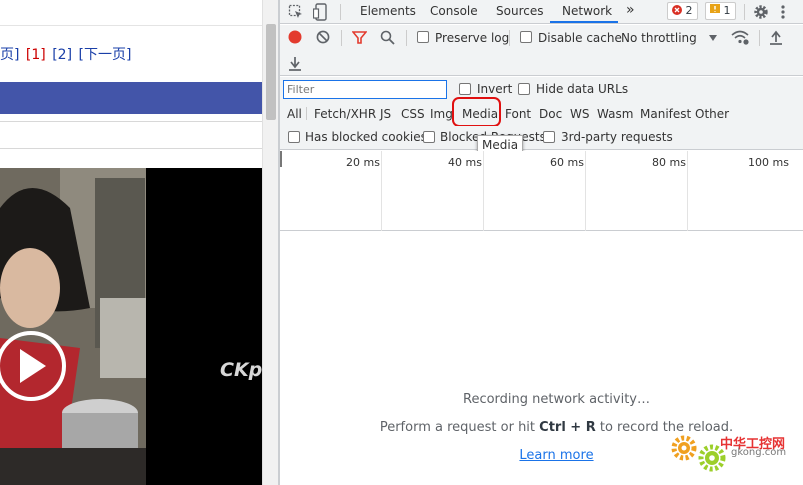 This screenshot has width=803, height=485. Describe the element at coordinates (630, 10) in the screenshot. I see `more-tabs-chevron-icon: »` at that location.